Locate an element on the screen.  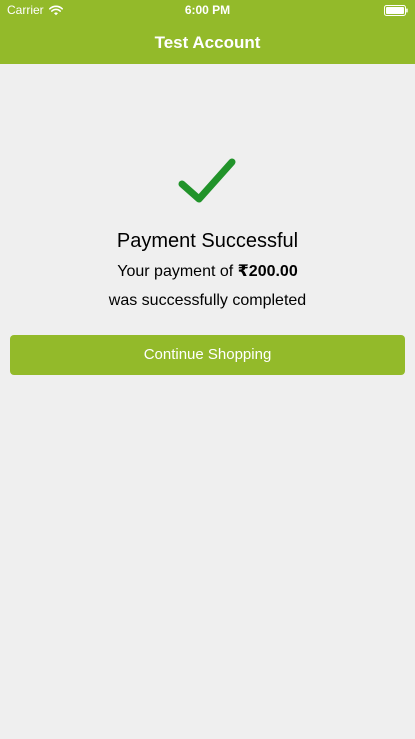
checkmark-icon is located at coordinates (207, 180).